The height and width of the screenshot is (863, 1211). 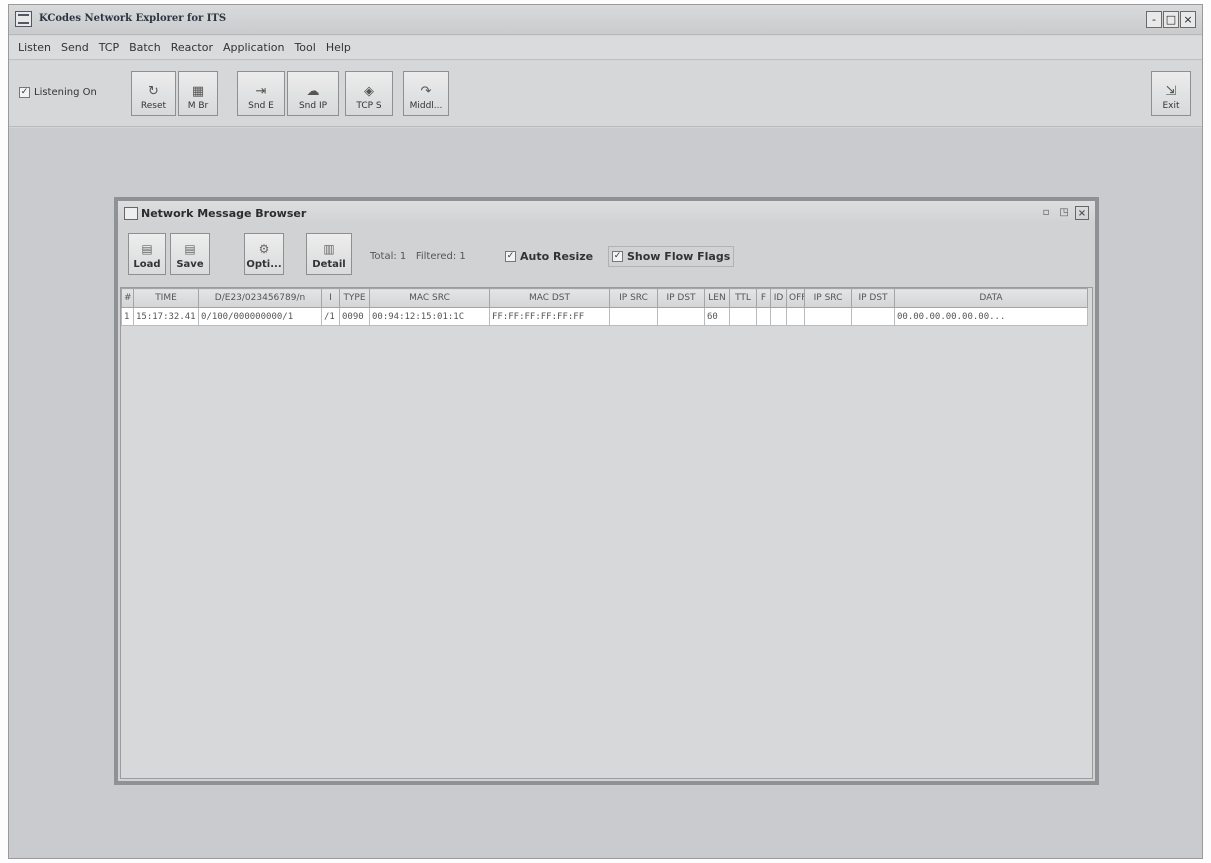 What do you see at coordinates (717, 298) in the screenshot?
I see `column-header: LEN` at bounding box center [717, 298].